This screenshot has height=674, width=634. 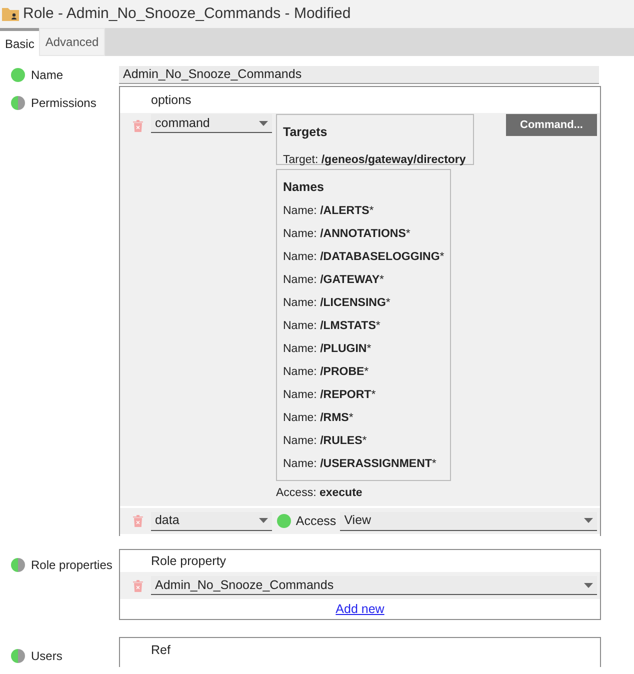 What do you see at coordinates (160, 650) in the screenshot?
I see `column-header: Ref` at bounding box center [160, 650].